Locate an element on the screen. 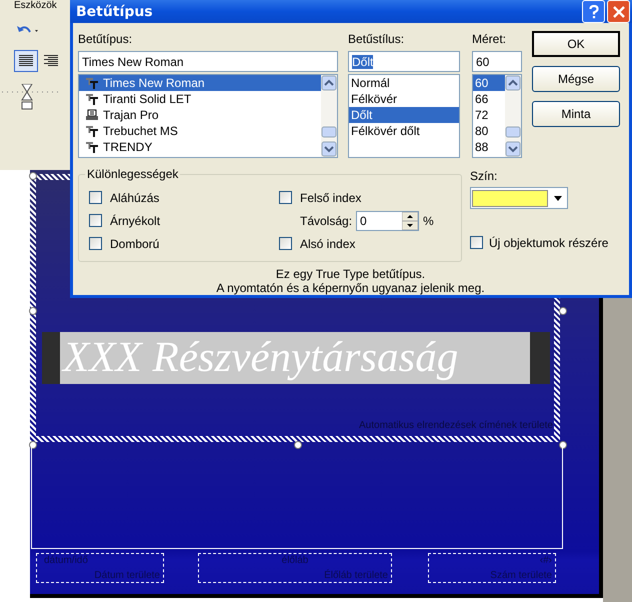 This screenshot has width=632, height=602. placeholder-label: Automatikus elrendezések címének területe is located at coordinates (456, 425).